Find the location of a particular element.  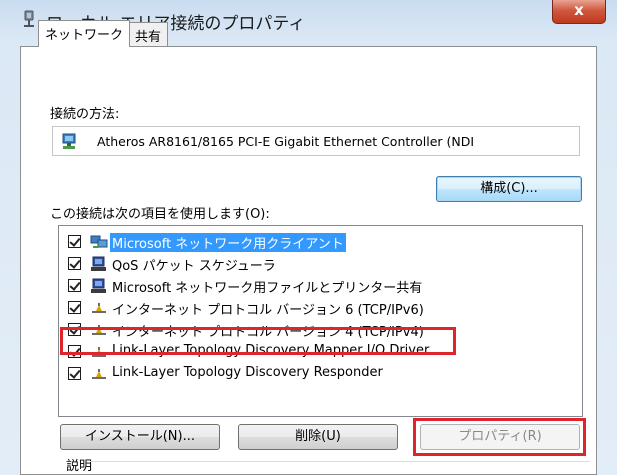

connect-using-label: 接続の方法: is located at coordinates (85, 114).